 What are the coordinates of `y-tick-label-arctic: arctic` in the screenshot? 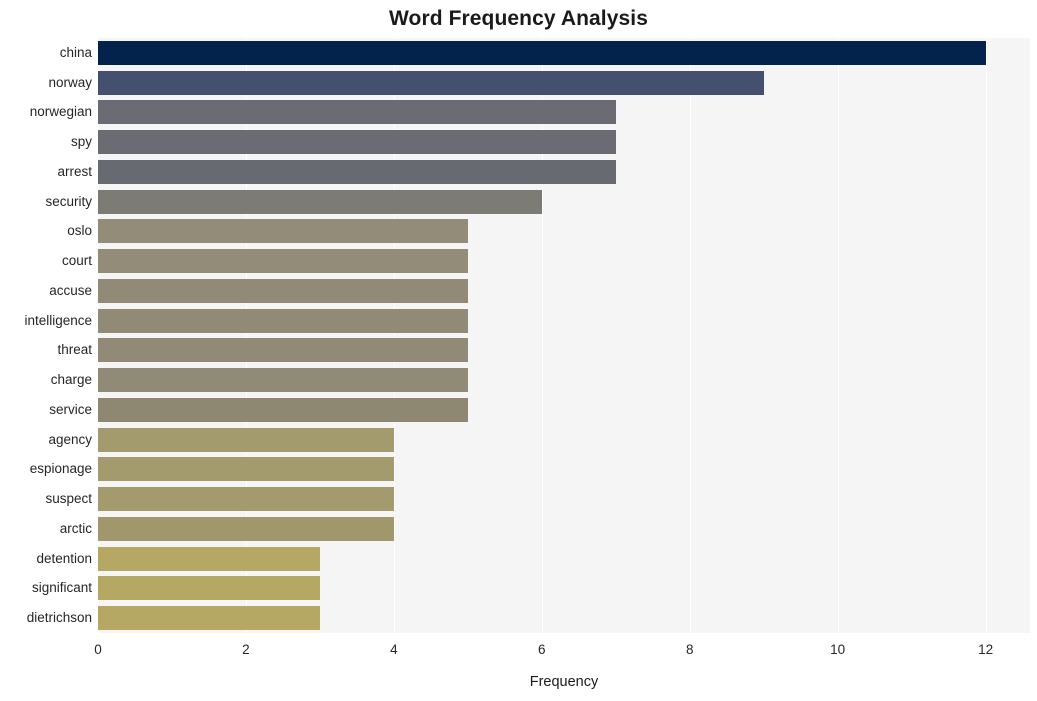 It's located at (75, 528).